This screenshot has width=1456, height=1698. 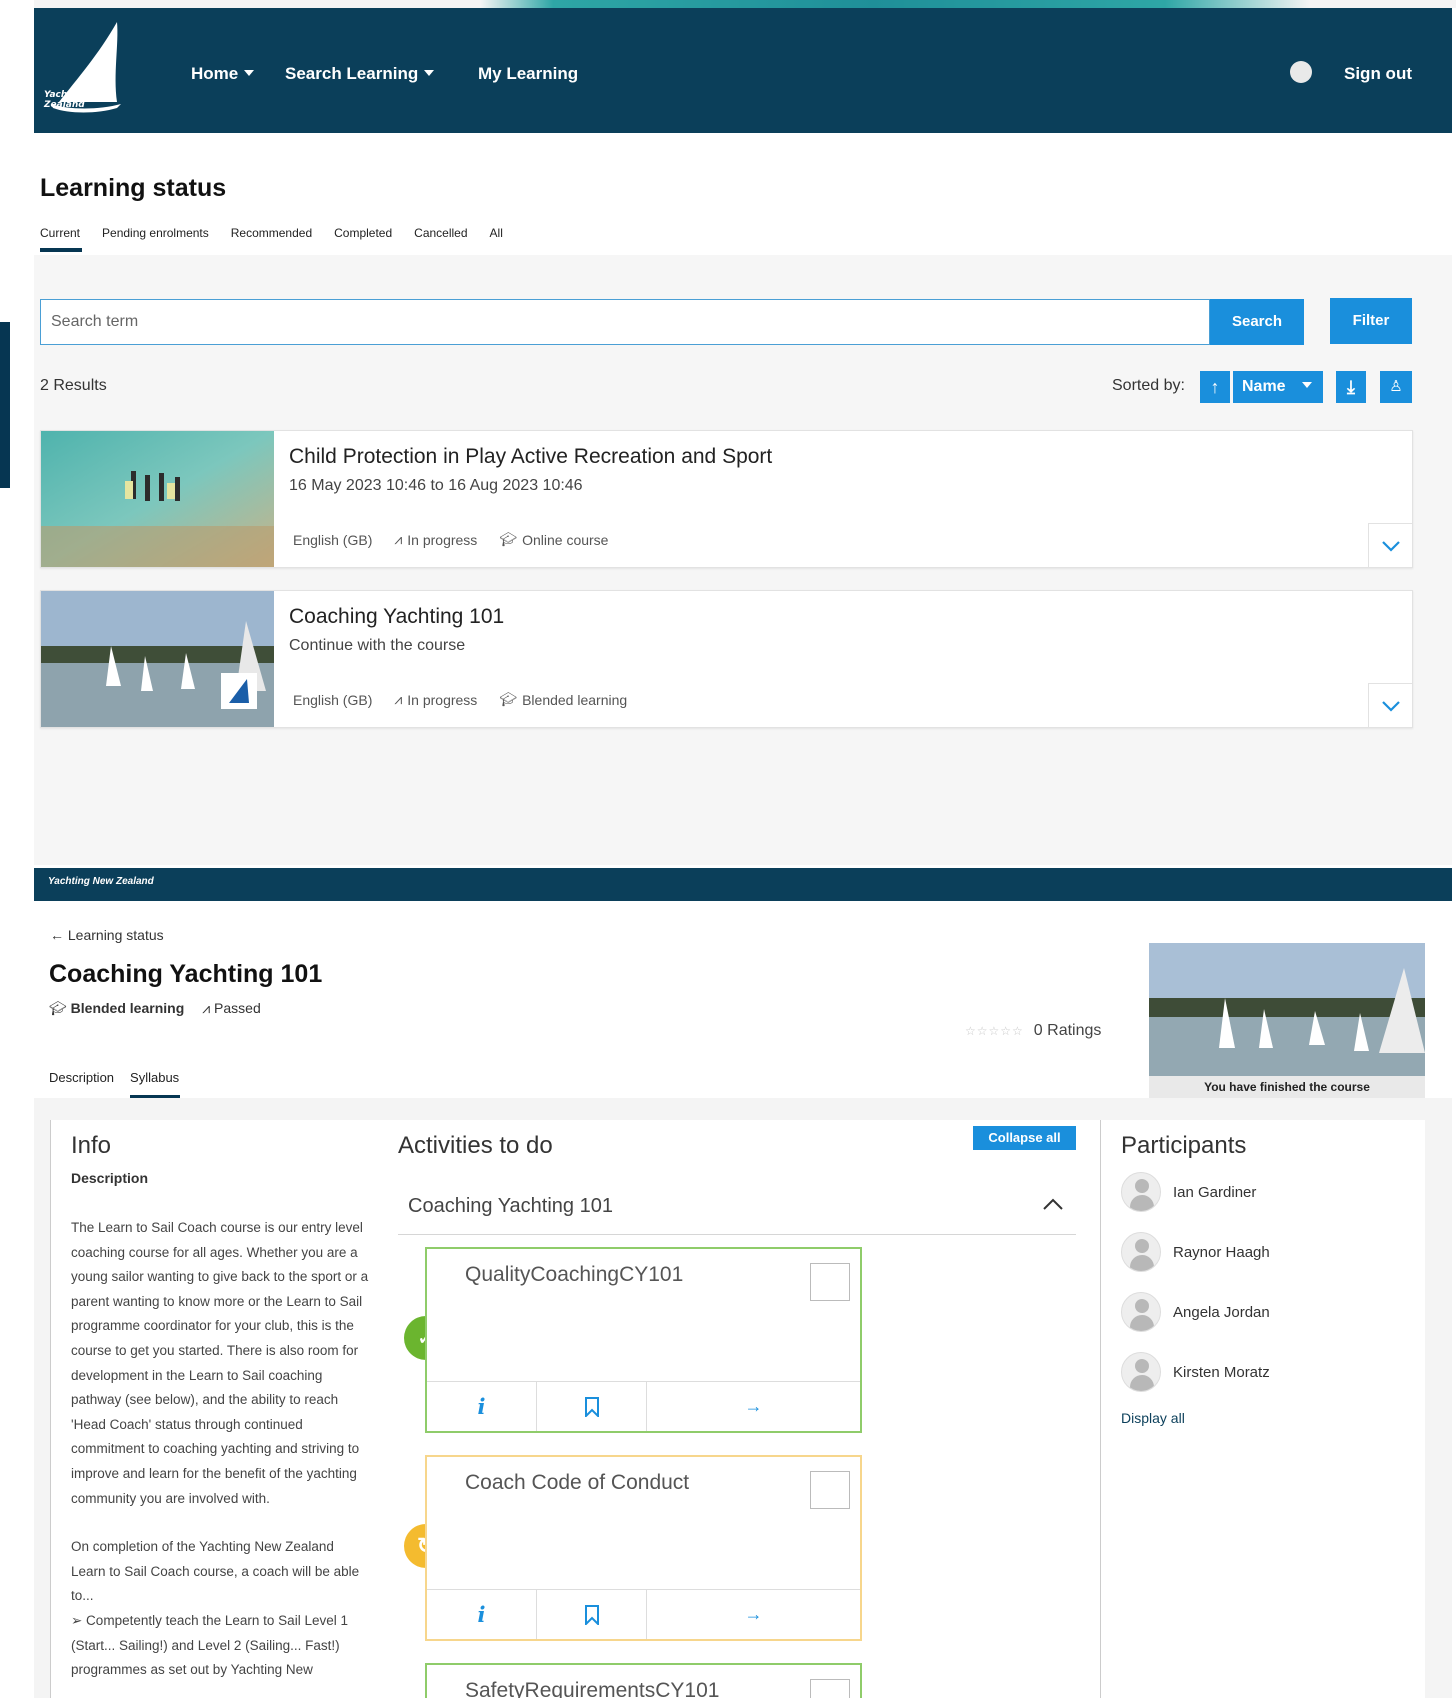 I want to click on tab-description: Description, so click(x=81, y=1084).